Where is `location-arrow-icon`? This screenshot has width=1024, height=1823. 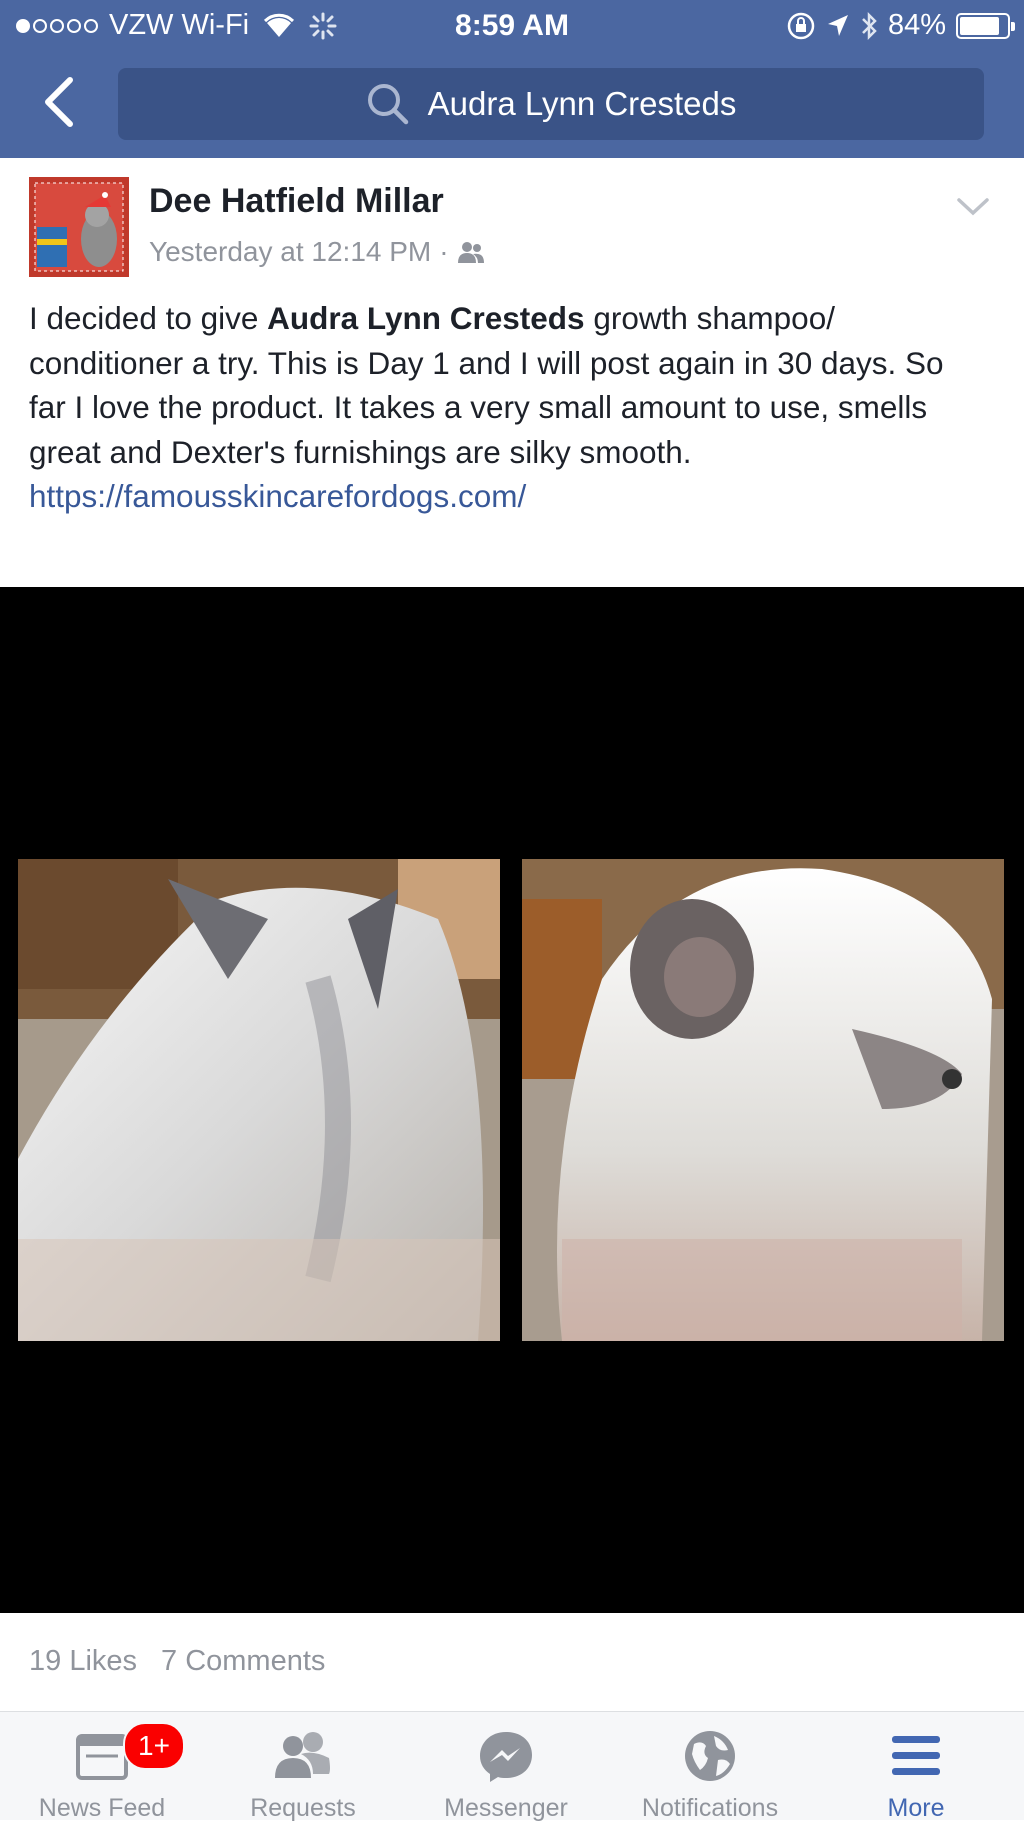 location-arrow-icon is located at coordinates (837, 25).